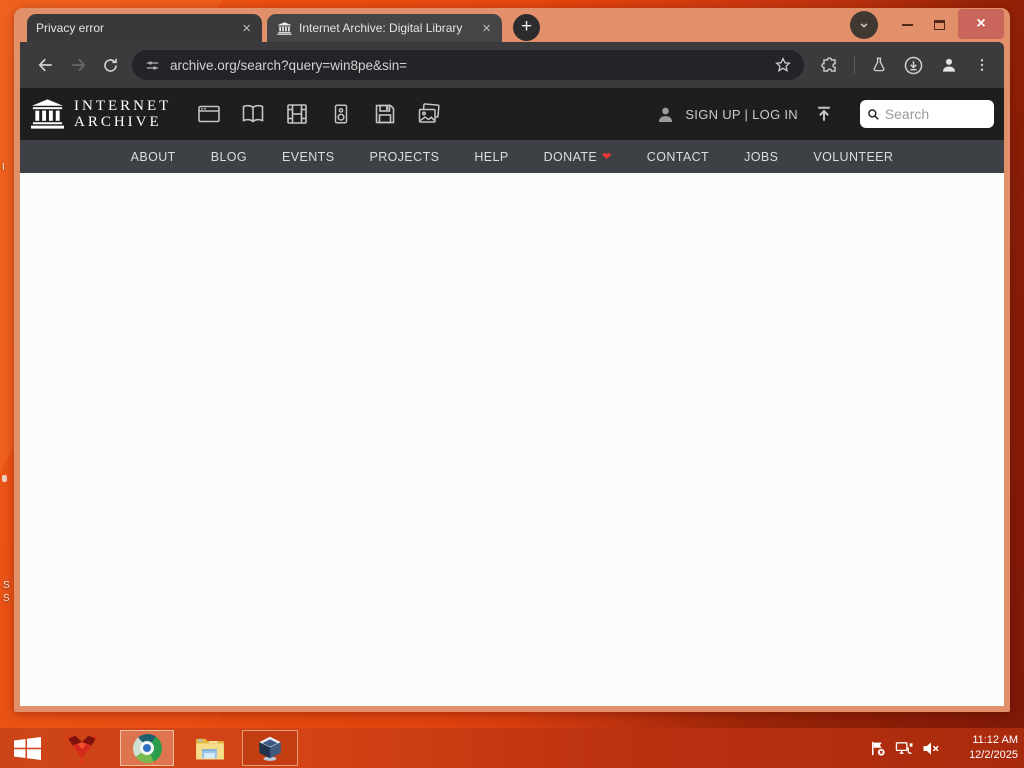 This screenshot has width=1024, height=768. I want to click on ia-header: INTERNET ARCHIVE SIGN UP | LOG IN Search, so click(512, 114).